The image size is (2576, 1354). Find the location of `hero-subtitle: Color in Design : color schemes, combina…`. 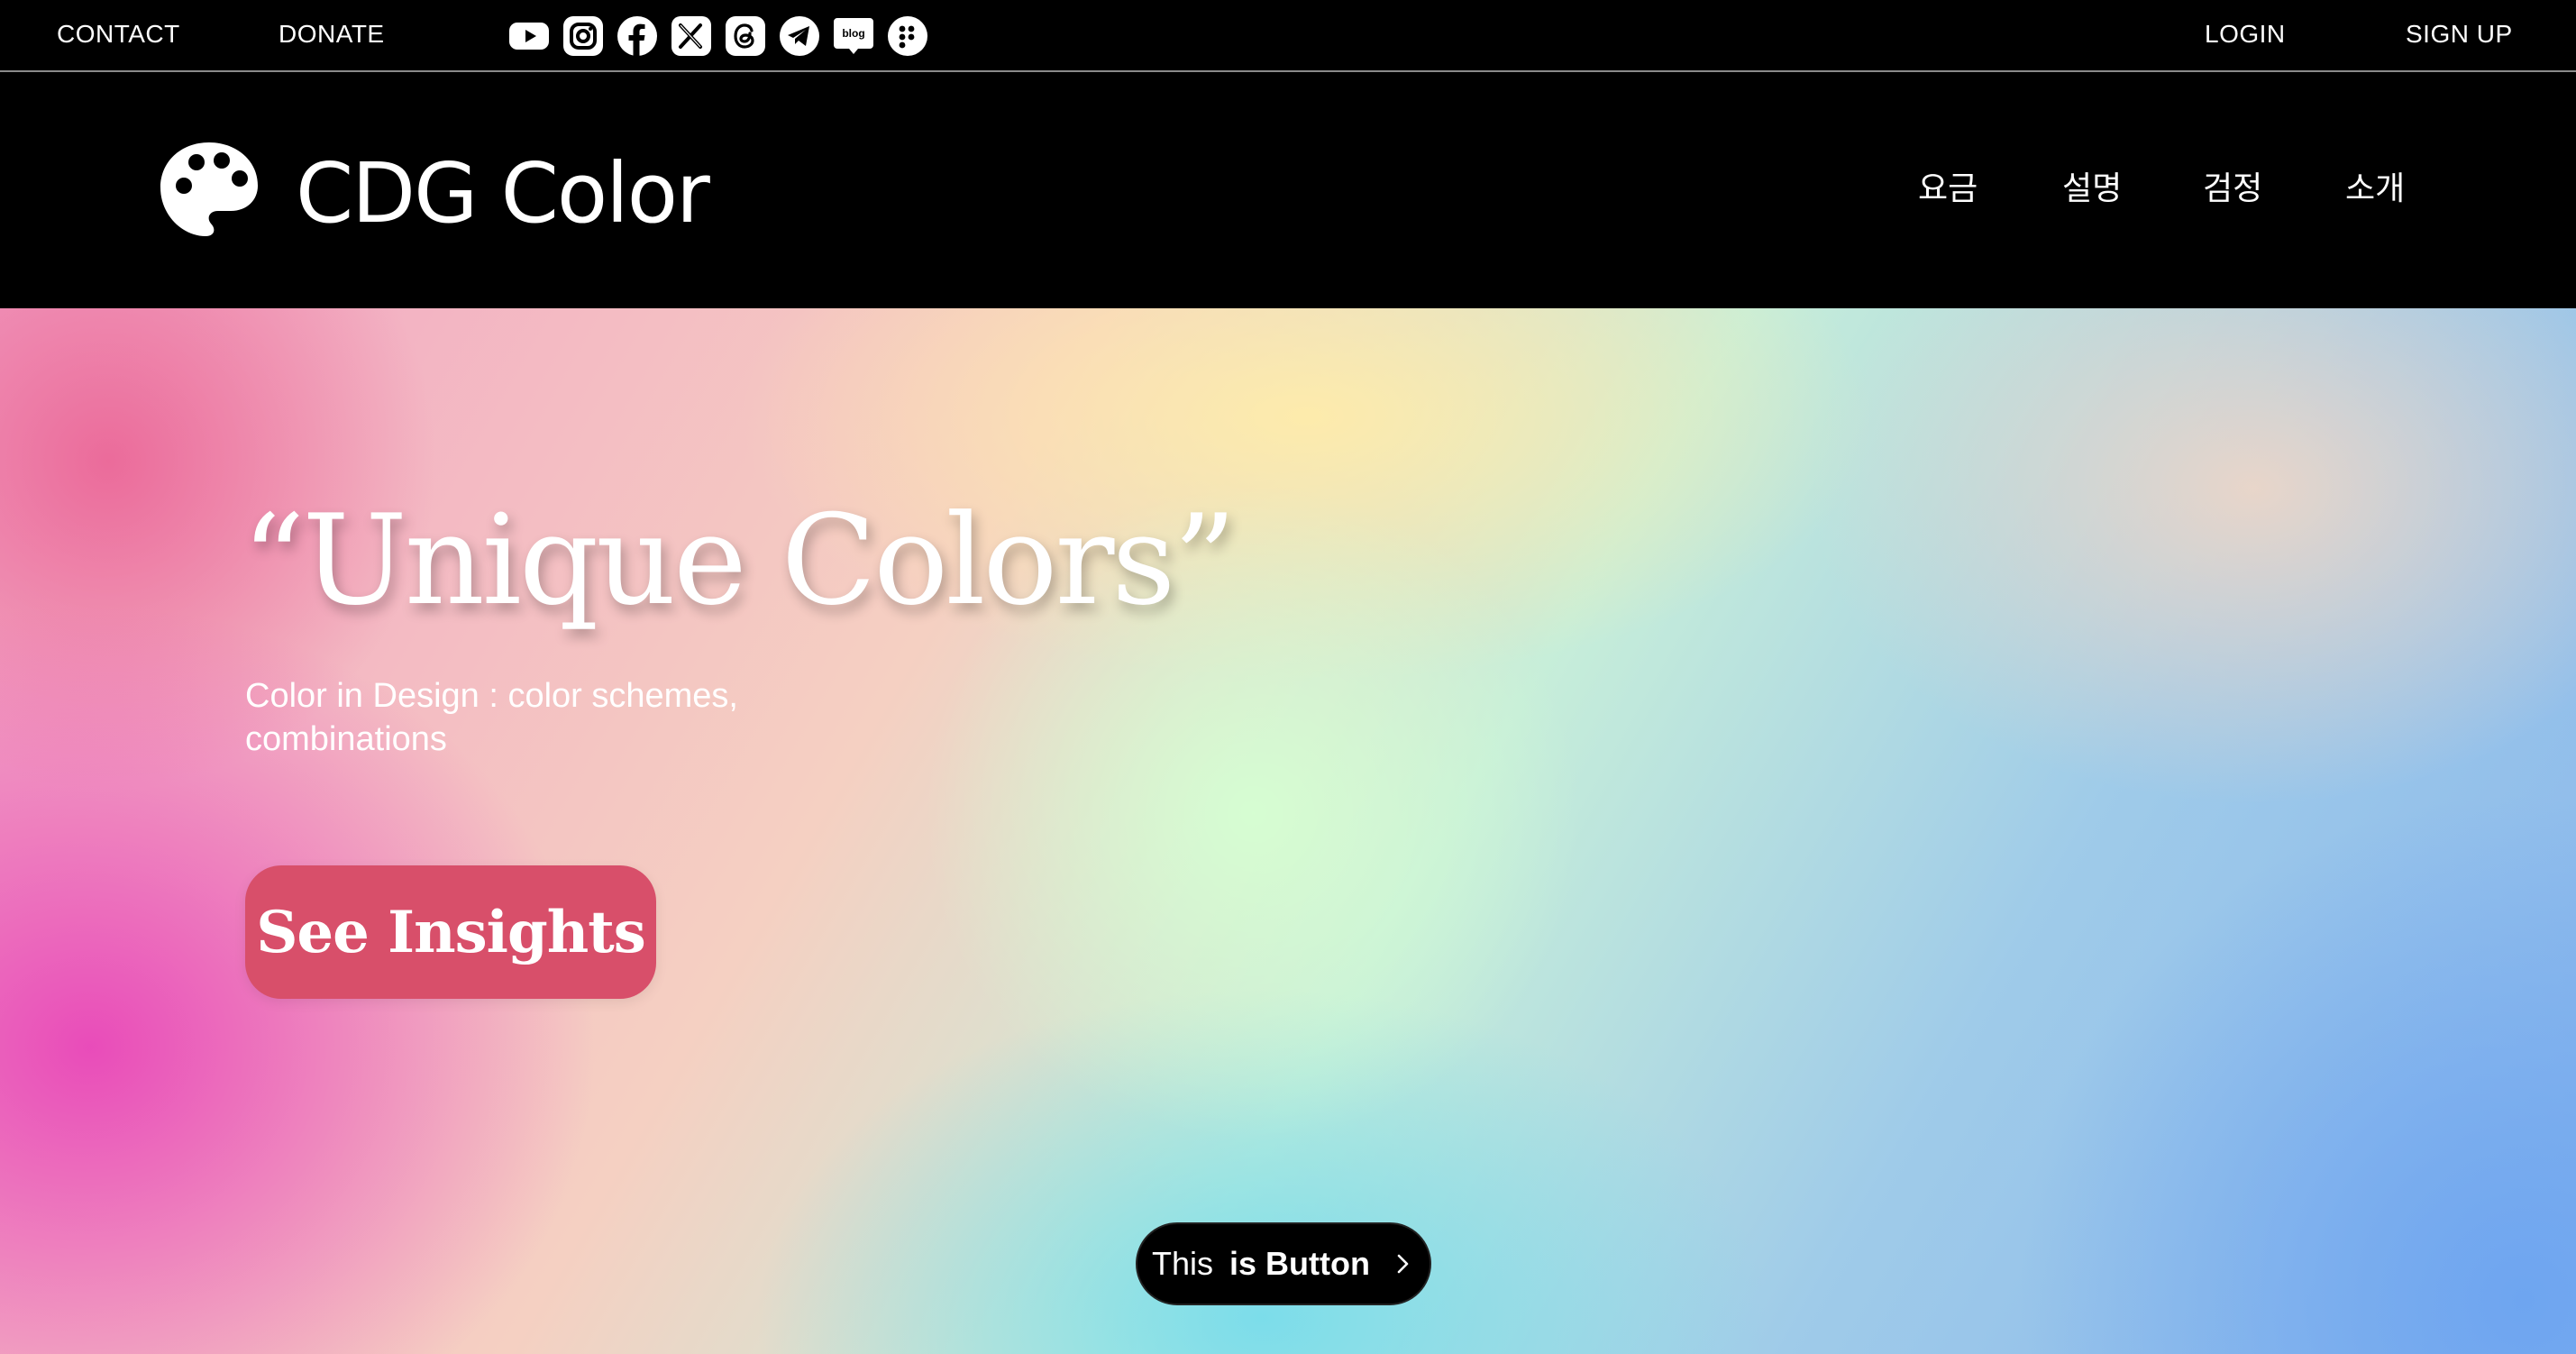

hero-subtitle: Color in Design : color schemes, combina… is located at coordinates (491, 717).